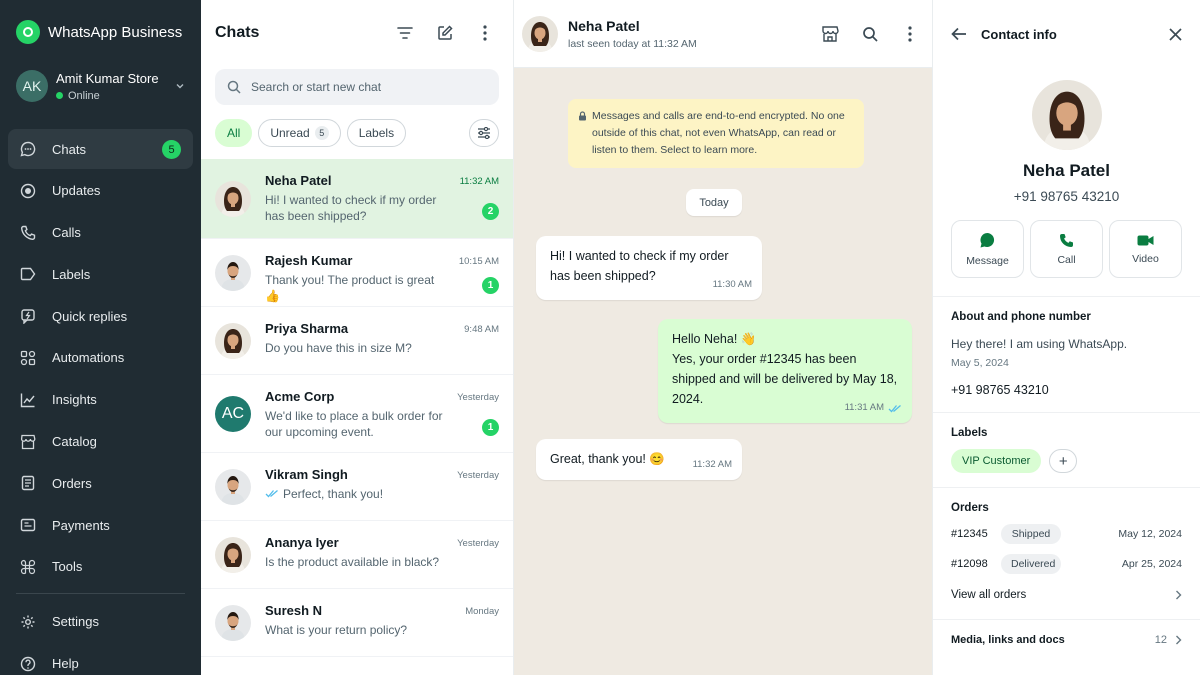 This screenshot has height=675, width=1200. I want to click on chat-time: 11:32 AM, so click(479, 181).